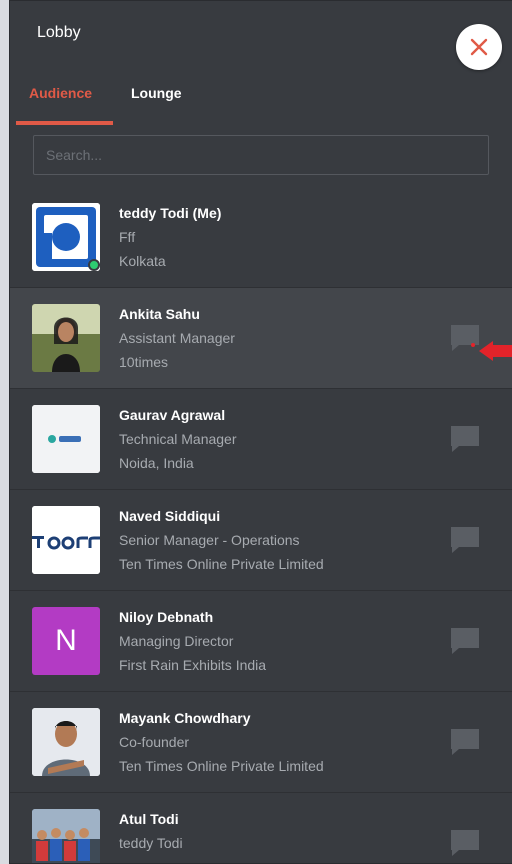 Image resolution: width=512 pixels, height=864 pixels. I want to click on attendee-title: teddy Todi, so click(151, 843).